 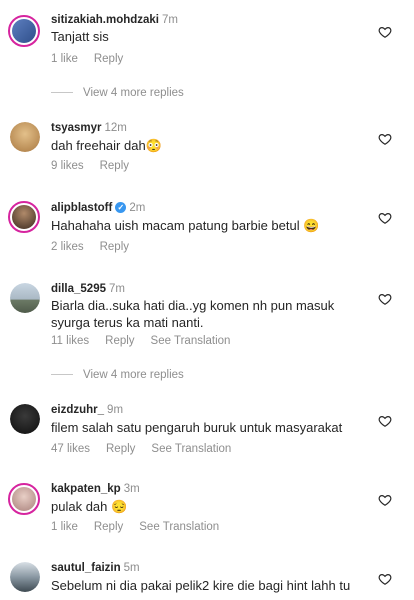 What do you see at coordinates (67, 247) in the screenshot?
I see `like-count: 2 likes` at bounding box center [67, 247].